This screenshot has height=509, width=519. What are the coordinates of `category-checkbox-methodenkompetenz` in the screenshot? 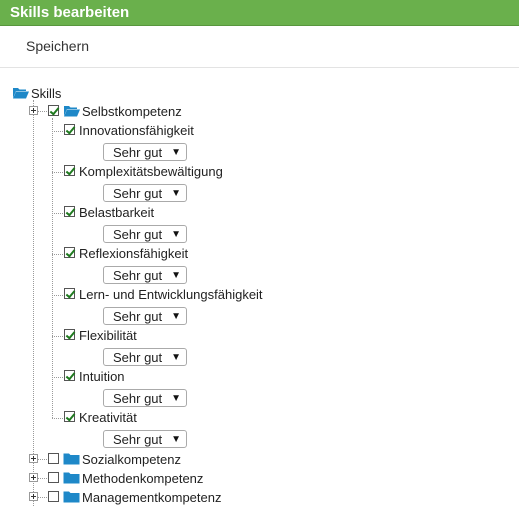 It's located at (53, 477).